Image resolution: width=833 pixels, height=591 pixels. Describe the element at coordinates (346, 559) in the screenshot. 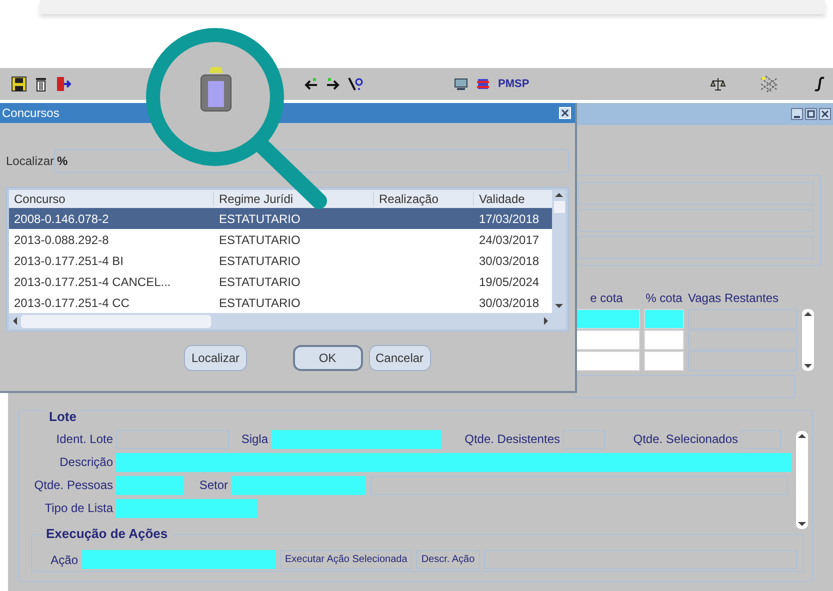

I see `action-button: Executar Ação Selecionada` at that location.